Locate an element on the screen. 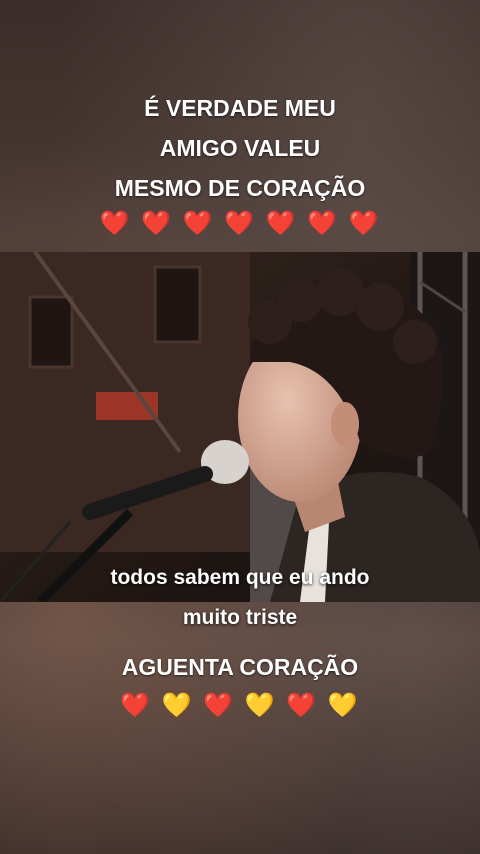 This screenshot has height=854, width=480. video-subtitle-continued: muito triste is located at coordinates (240, 618).